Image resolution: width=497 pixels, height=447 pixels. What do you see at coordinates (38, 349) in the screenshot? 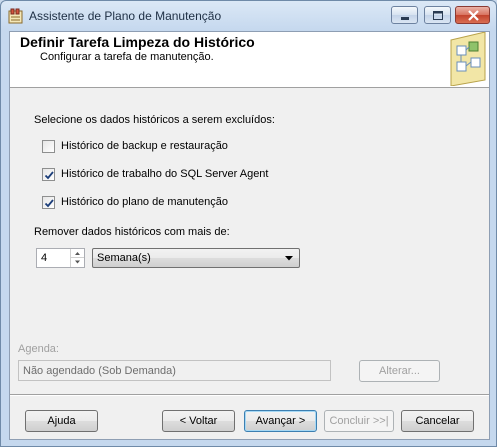
I see `schedule-label: Agenda:` at bounding box center [38, 349].